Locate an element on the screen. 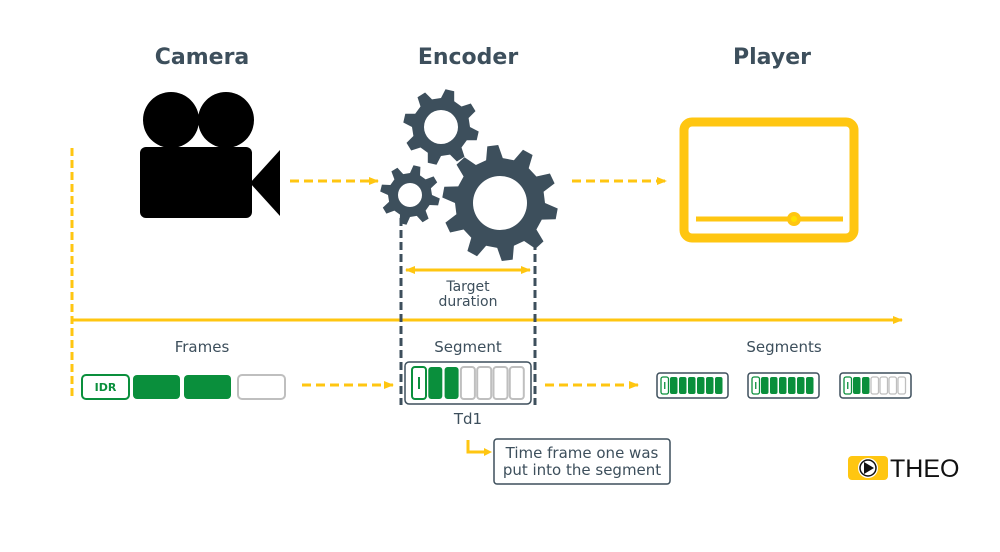 This screenshot has width=1000, height=552. player-title: Player is located at coordinates (772, 57).